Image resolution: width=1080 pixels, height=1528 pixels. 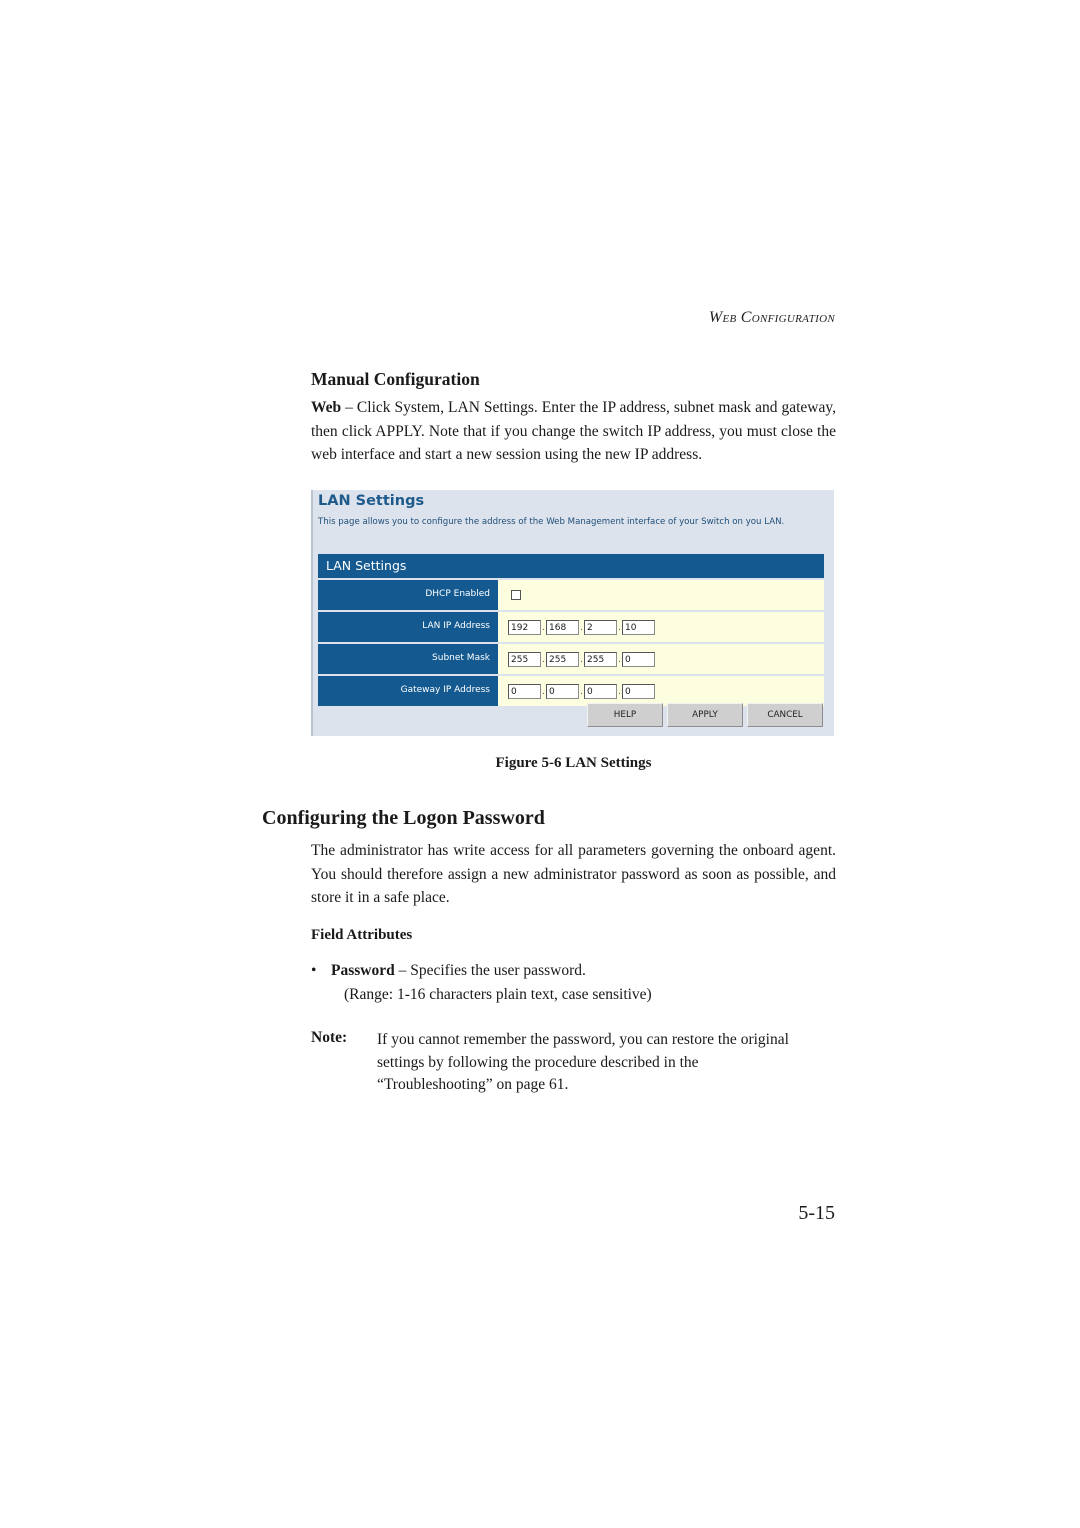 What do you see at coordinates (600, 627) in the screenshot?
I see `lan-ip-octet-3: 2` at bounding box center [600, 627].